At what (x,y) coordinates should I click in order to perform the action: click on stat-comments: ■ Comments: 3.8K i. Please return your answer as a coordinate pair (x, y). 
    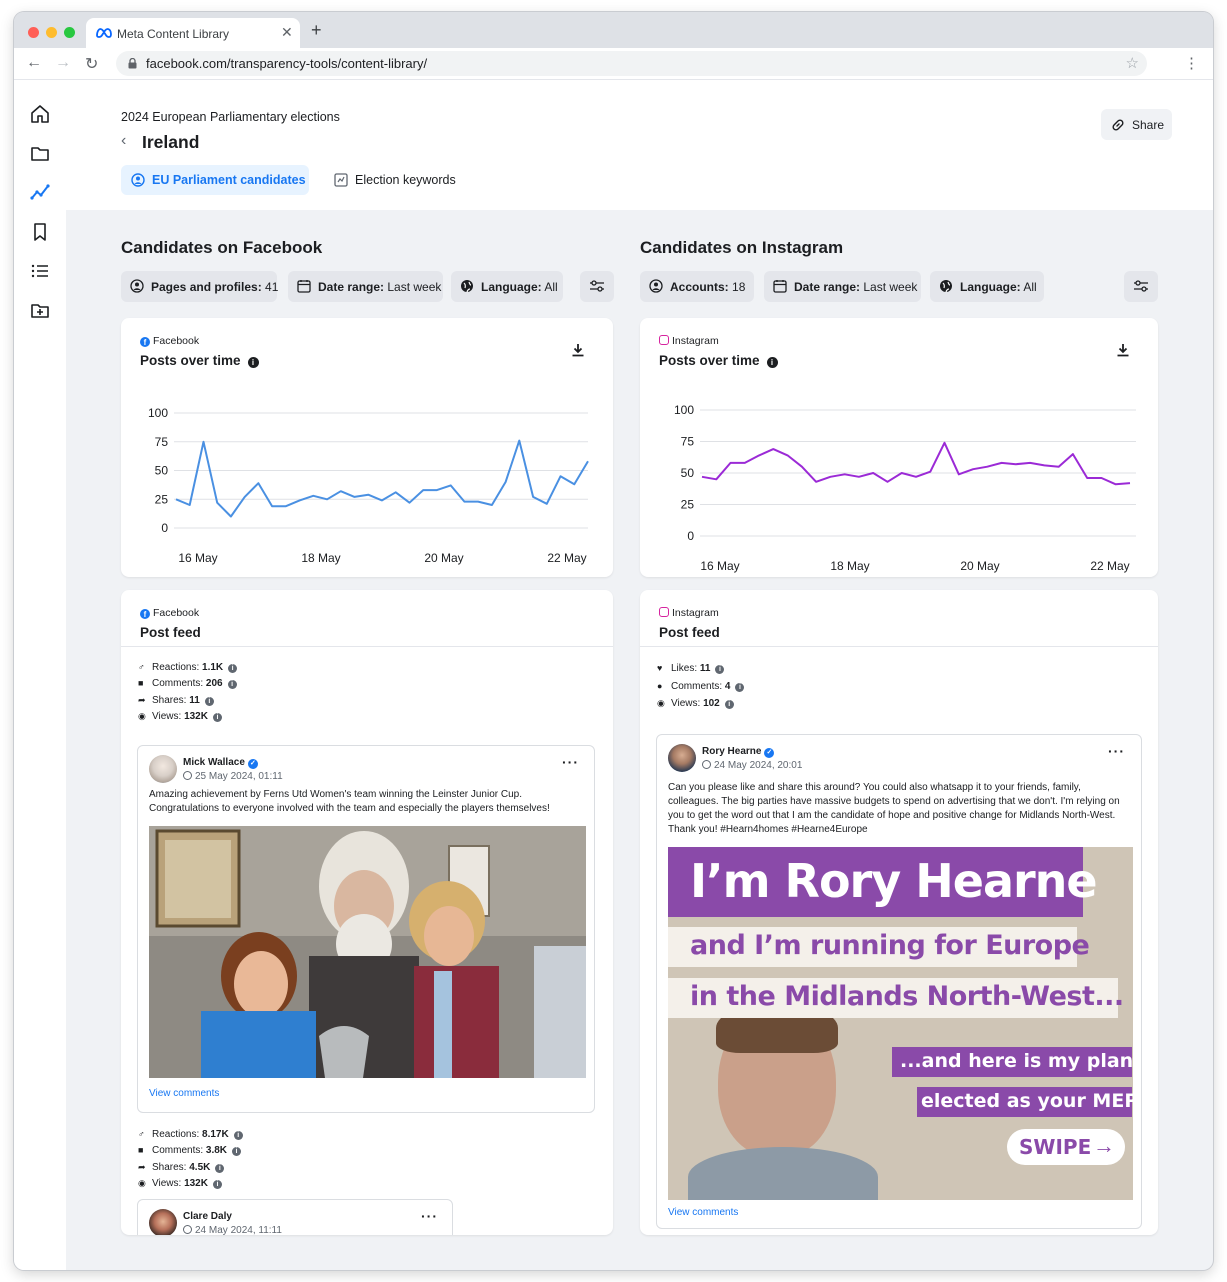
    Looking at the image, I should click on (190, 1150).